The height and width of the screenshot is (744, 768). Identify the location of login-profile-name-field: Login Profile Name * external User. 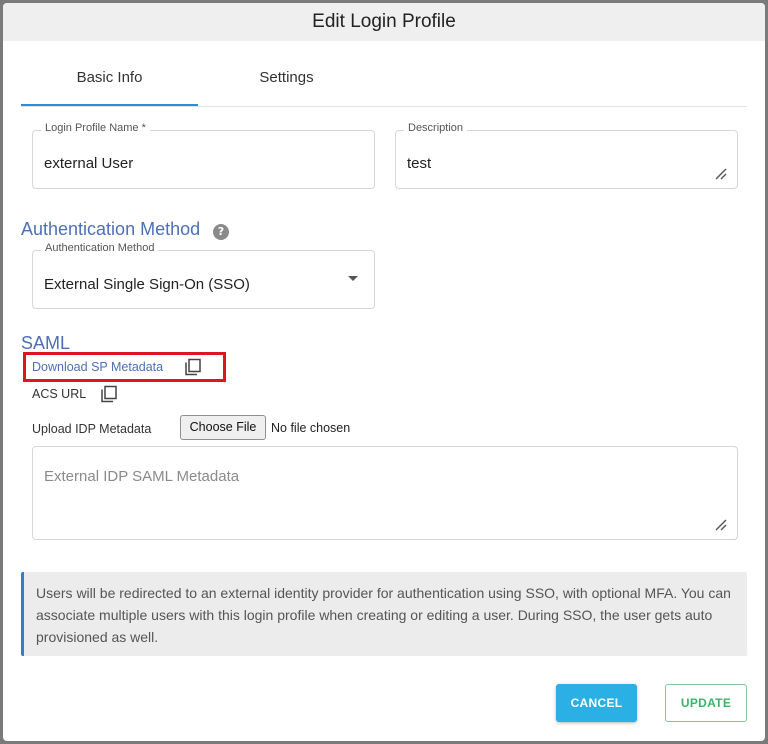
(203, 155).